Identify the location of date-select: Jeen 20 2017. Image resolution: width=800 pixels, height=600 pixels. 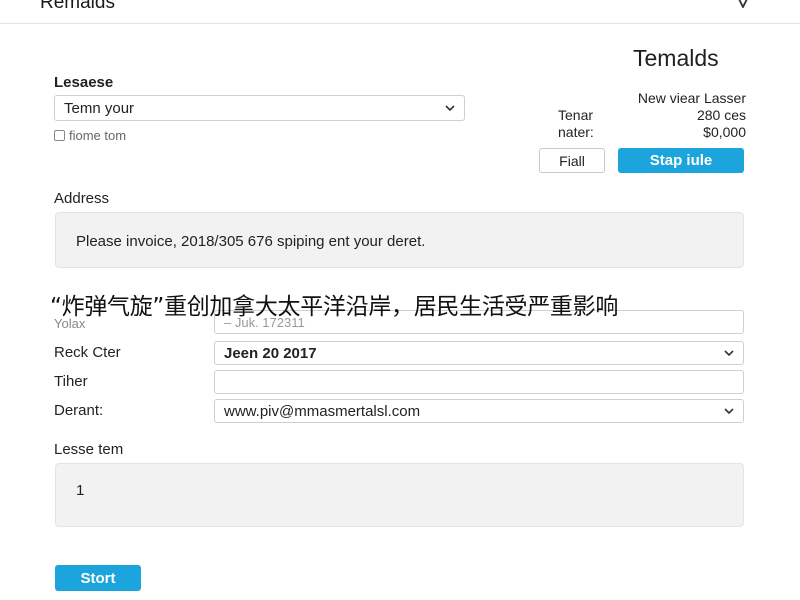
(479, 353).